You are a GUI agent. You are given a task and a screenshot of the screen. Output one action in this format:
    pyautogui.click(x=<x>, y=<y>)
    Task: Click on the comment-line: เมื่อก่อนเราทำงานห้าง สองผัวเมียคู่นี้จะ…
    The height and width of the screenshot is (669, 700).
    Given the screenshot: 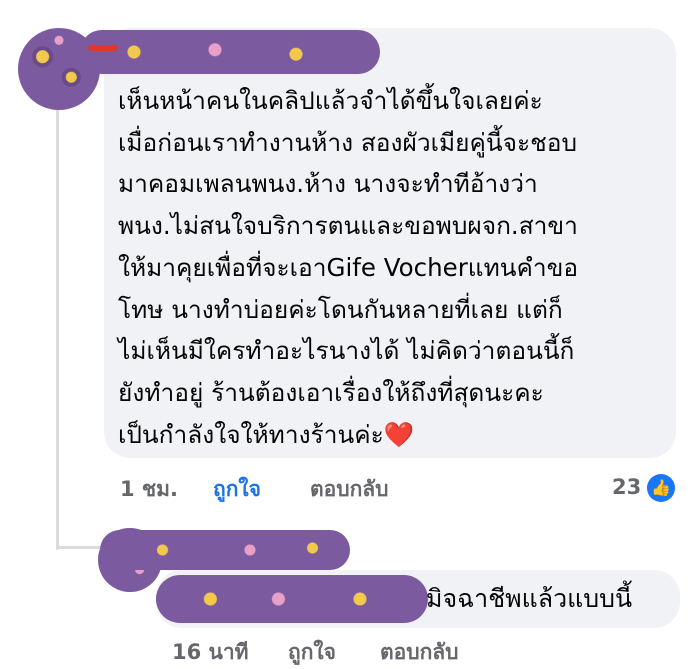 What is the action you would take?
    pyautogui.click(x=348, y=142)
    